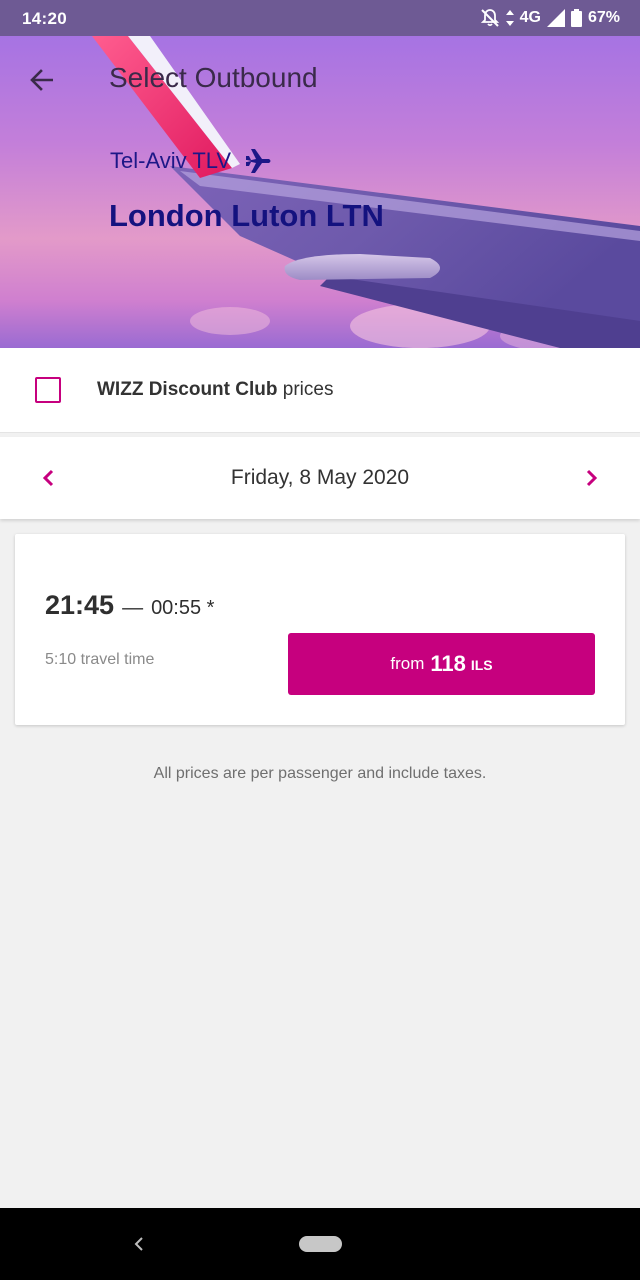 This screenshot has width=640, height=1280. I want to click on arrival-time: 00:55 *, so click(183, 608).